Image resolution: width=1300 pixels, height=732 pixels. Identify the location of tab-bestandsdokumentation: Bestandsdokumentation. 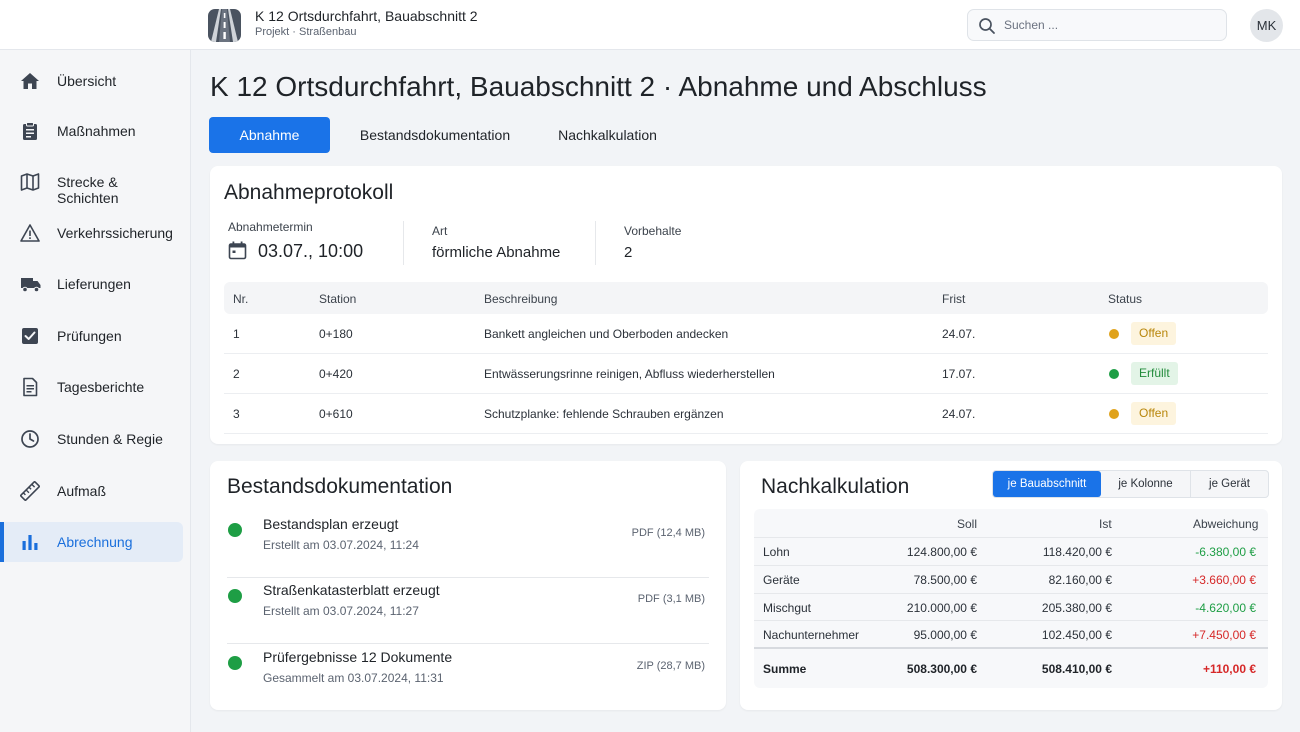
(435, 135).